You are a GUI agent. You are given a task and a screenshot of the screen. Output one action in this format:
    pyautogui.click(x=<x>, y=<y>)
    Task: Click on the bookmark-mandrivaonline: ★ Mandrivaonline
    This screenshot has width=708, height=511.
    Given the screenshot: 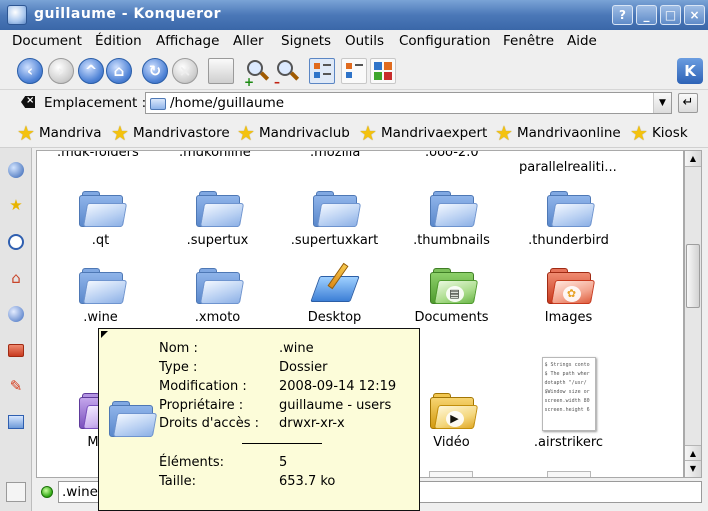 What is the action you would take?
    pyautogui.click(x=558, y=133)
    